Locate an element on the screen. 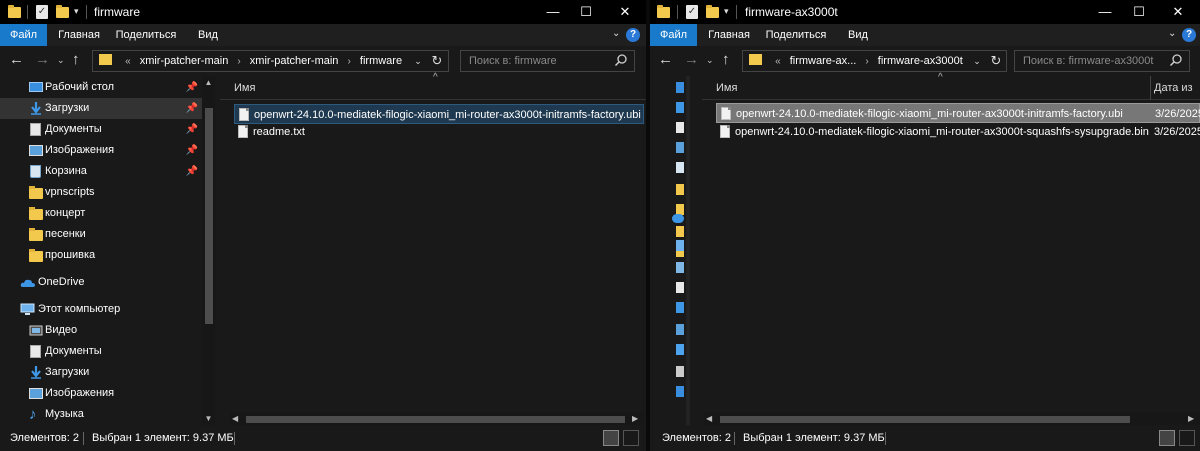 This screenshot has width=1200, height=451. scroll-up-icon: ▲ is located at coordinates (208, 82).